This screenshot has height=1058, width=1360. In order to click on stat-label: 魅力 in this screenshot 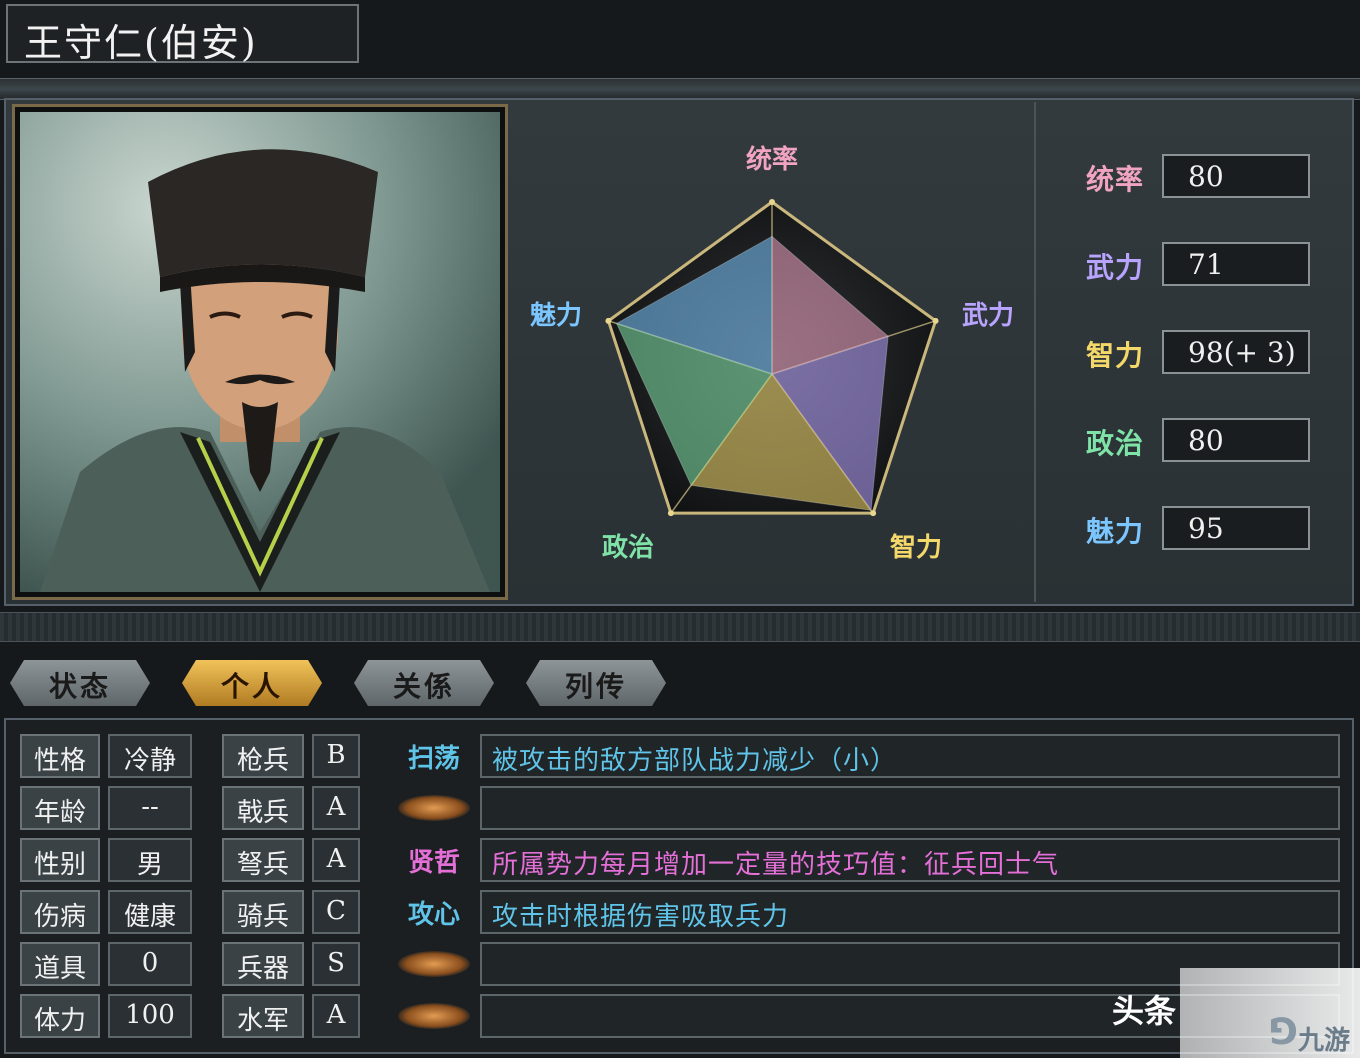, I will do `click(1115, 531)`.